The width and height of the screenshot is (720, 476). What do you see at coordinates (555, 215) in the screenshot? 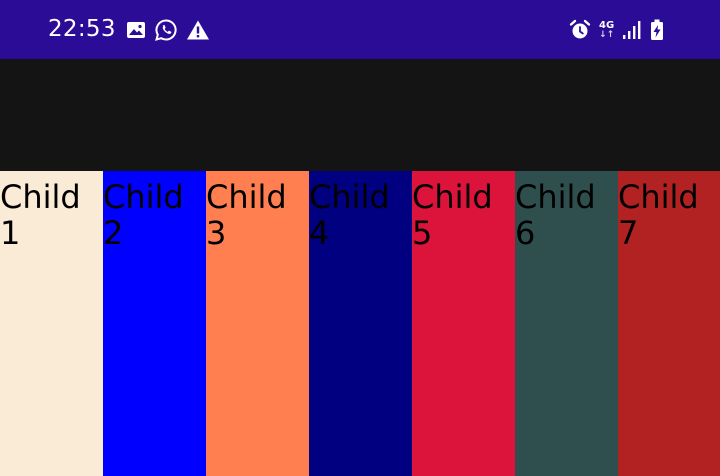
I see `child-label-6: Child 6` at bounding box center [555, 215].